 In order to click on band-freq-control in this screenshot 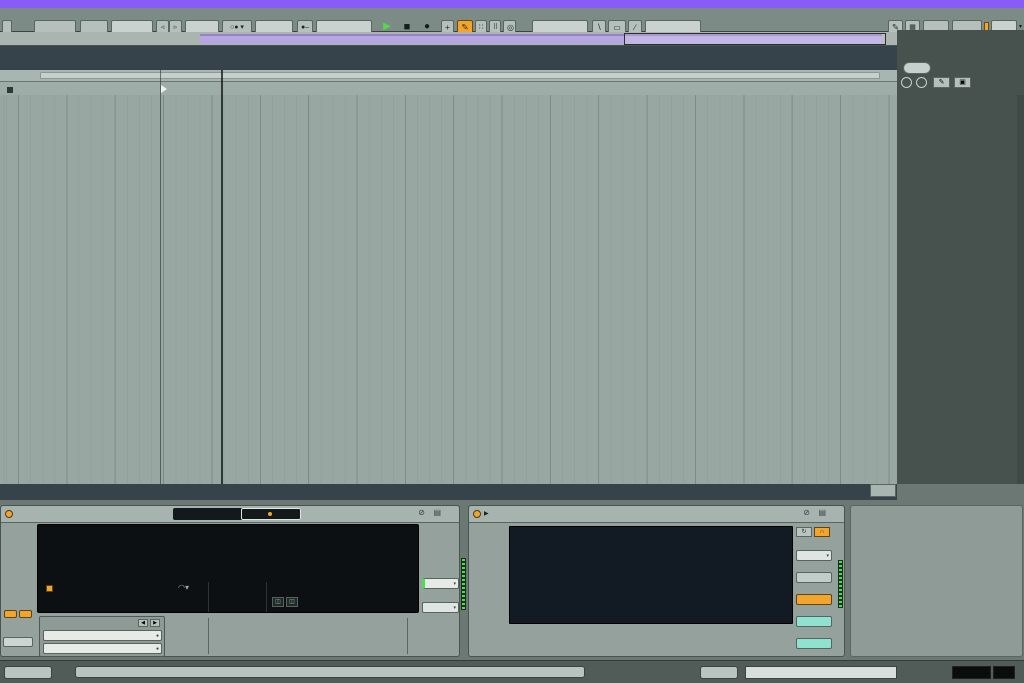, I will do `click(488, 528)`.